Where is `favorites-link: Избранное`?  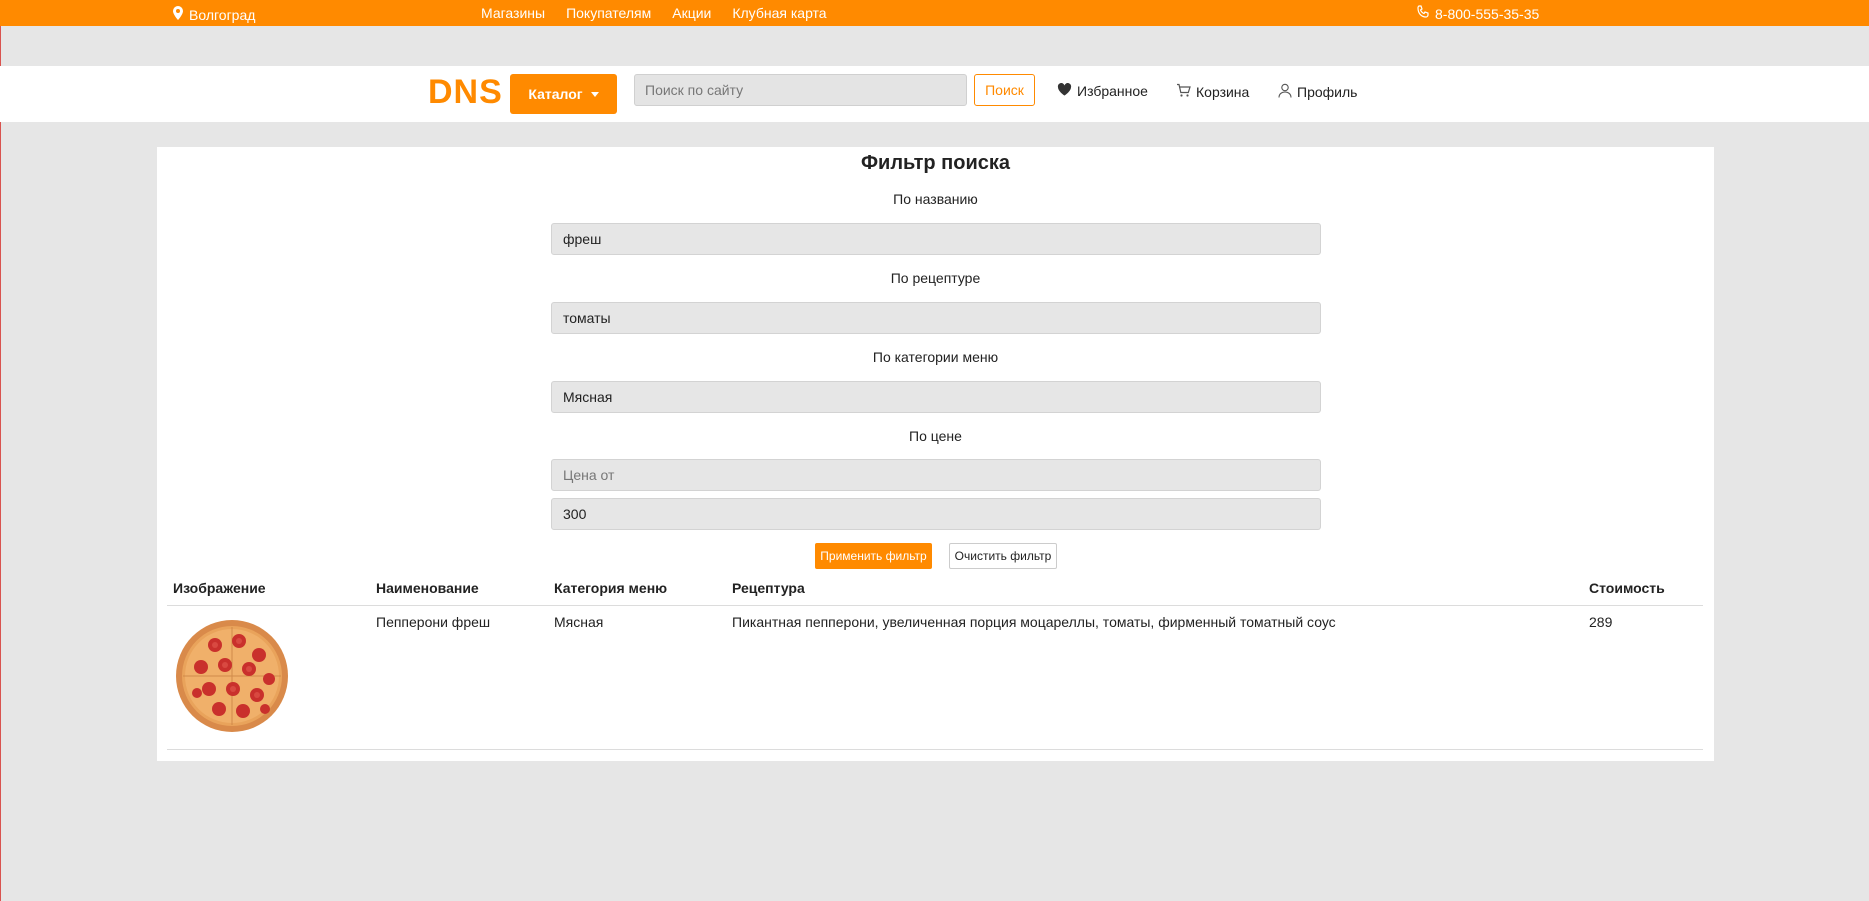
favorites-link: Избранное is located at coordinates (1102, 90).